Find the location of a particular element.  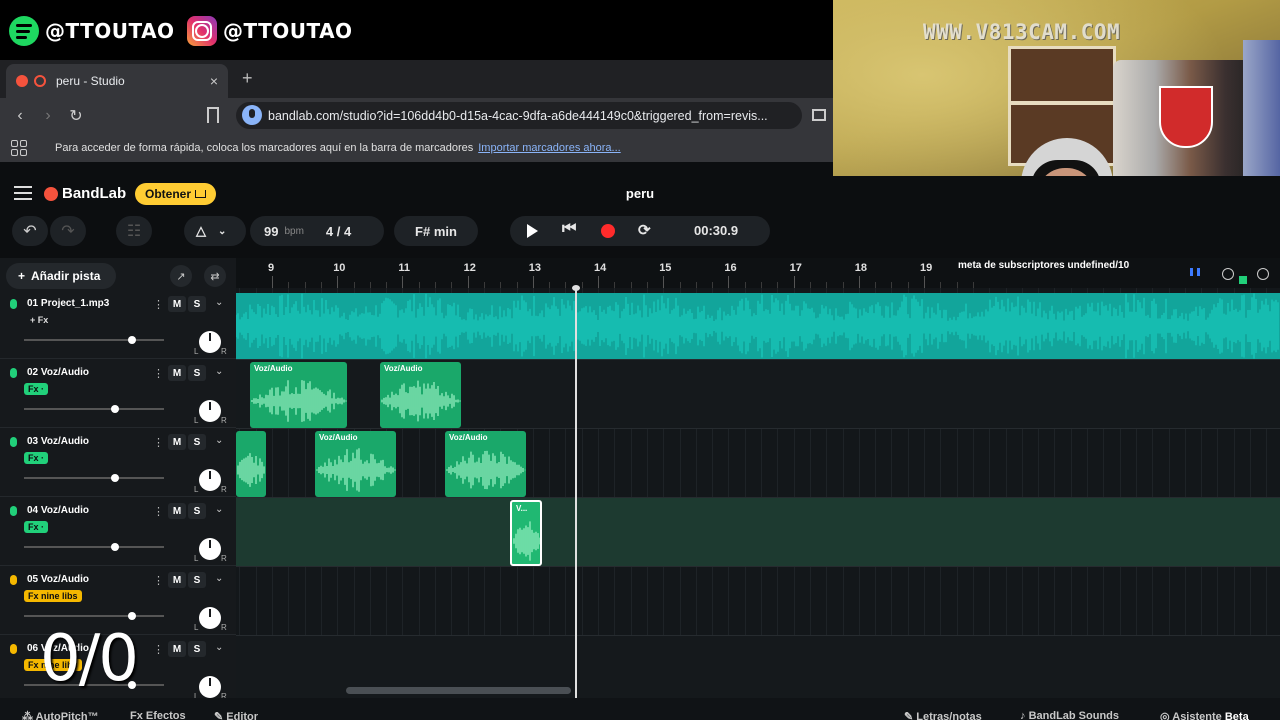

sounds-tab: ♪ BandLab Sounds is located at coordinates (1069, 715).